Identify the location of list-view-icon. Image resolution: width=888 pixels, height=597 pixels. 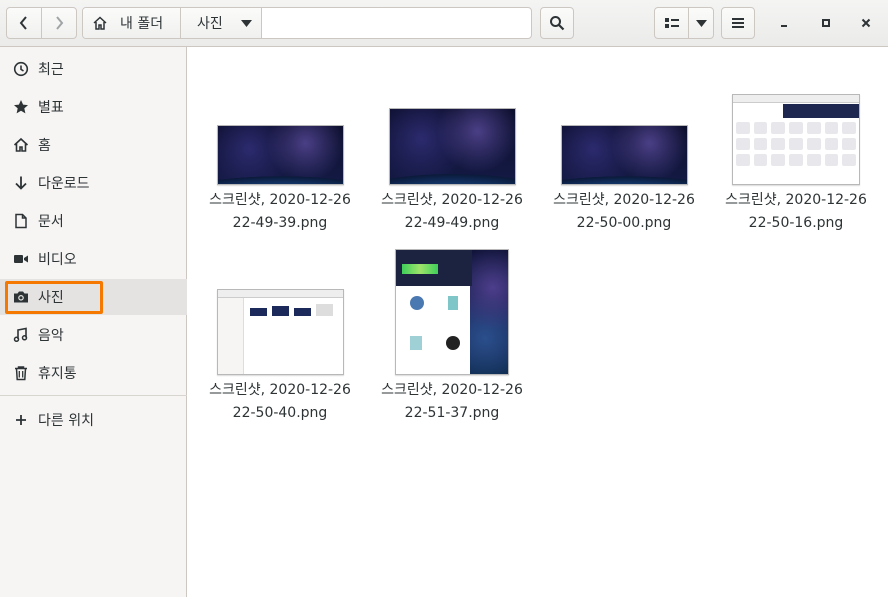
(671, 23).